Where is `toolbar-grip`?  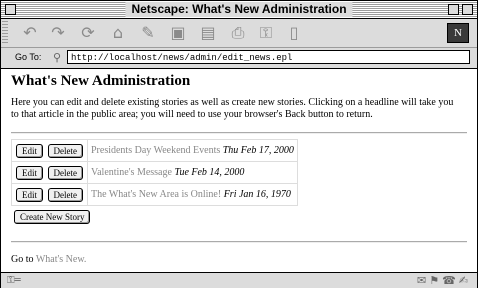 toolbar-grip is located at coordinates (5, 33).